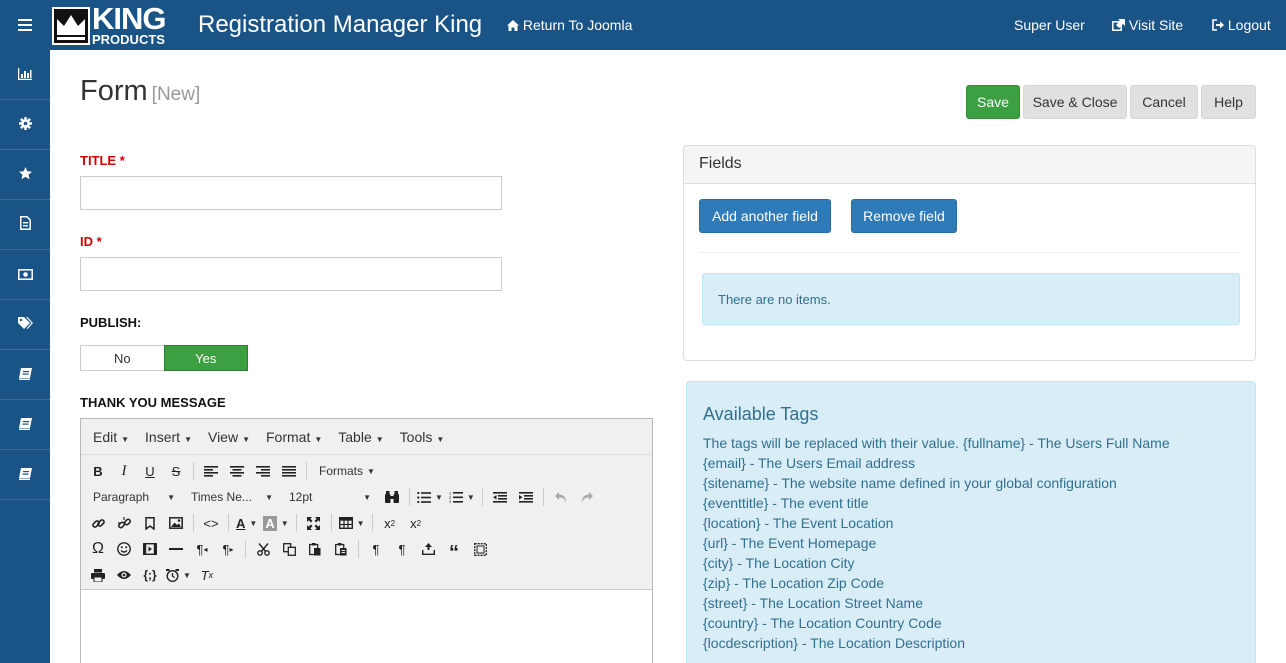  I want to click on remove-field-button: Remove field, so click(904, 216).